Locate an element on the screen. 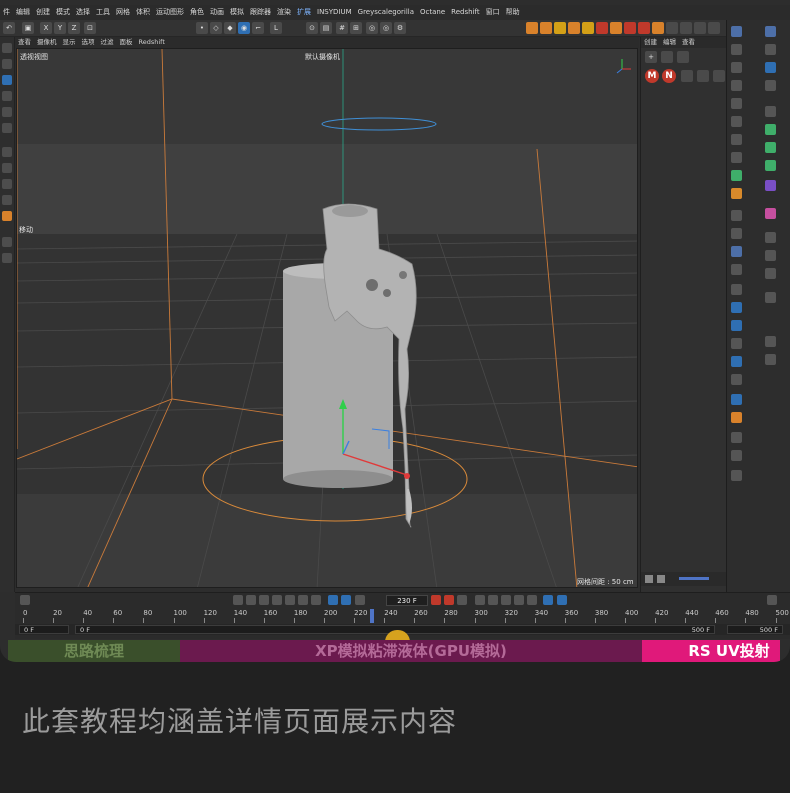  viewport-menu-item-6: Redshift is located at coordinates (152, 42).